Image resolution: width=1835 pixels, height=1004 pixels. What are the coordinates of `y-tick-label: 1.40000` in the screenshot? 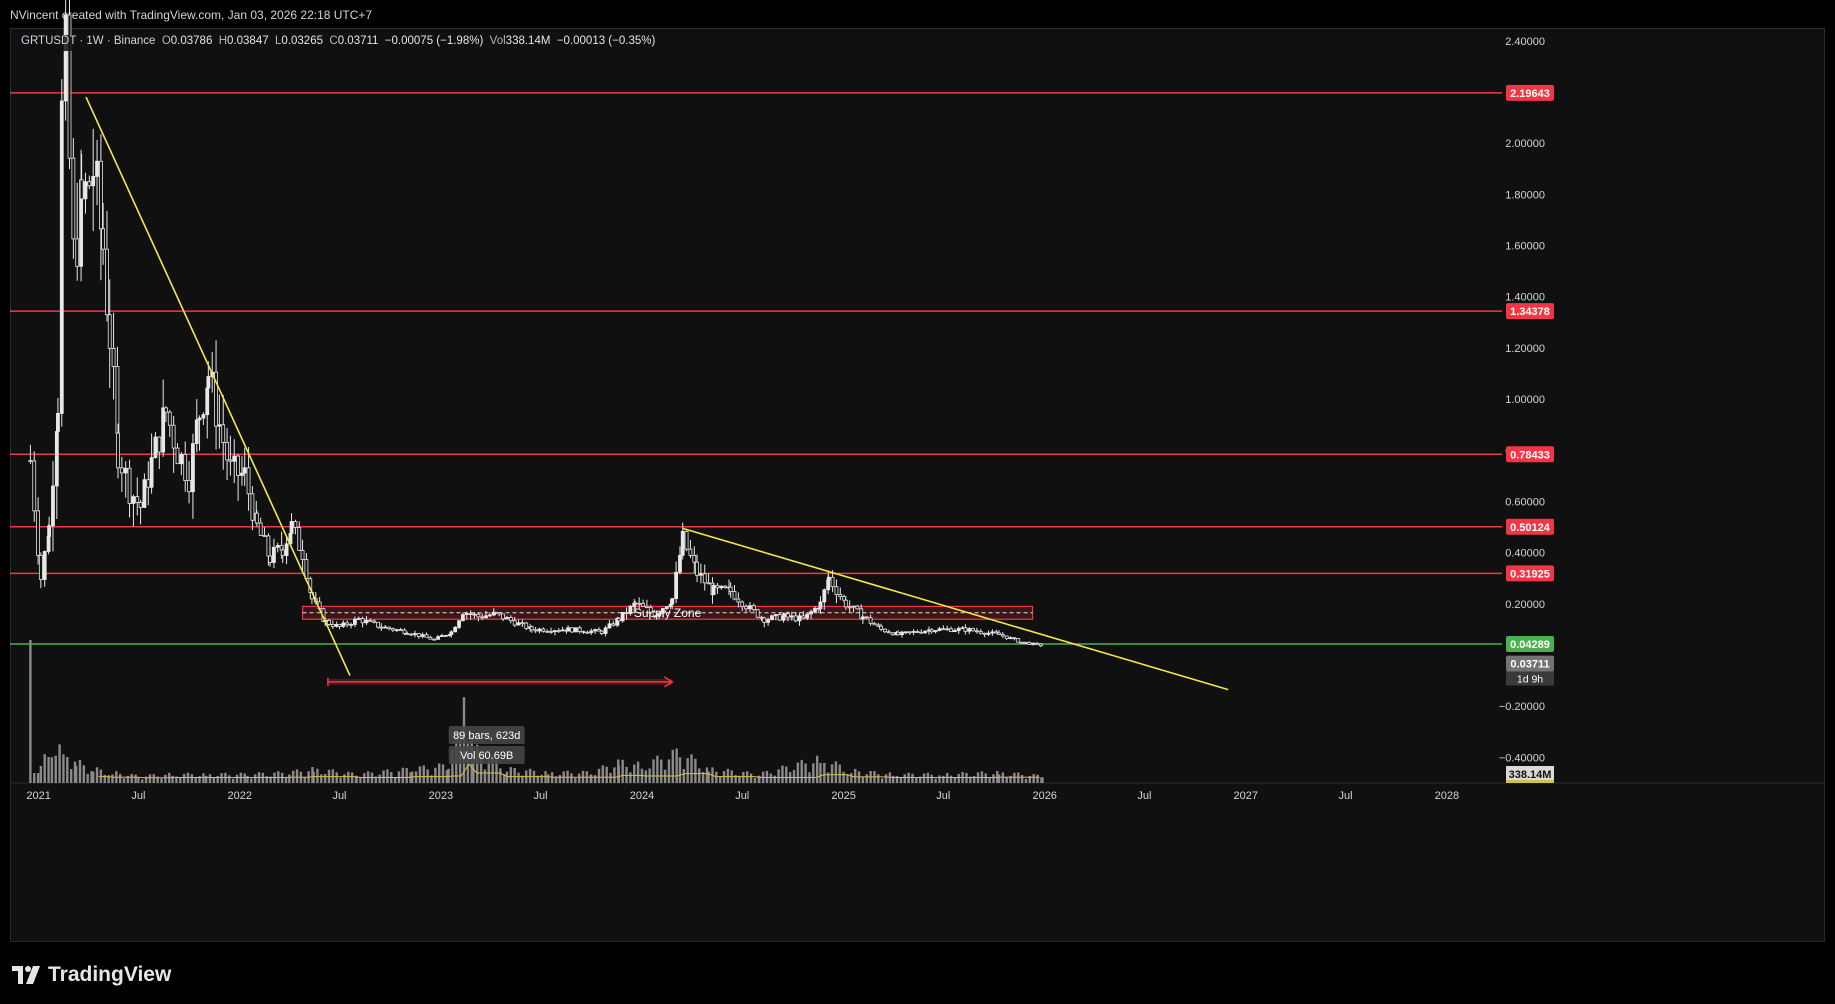 It's located at (1525, 298).